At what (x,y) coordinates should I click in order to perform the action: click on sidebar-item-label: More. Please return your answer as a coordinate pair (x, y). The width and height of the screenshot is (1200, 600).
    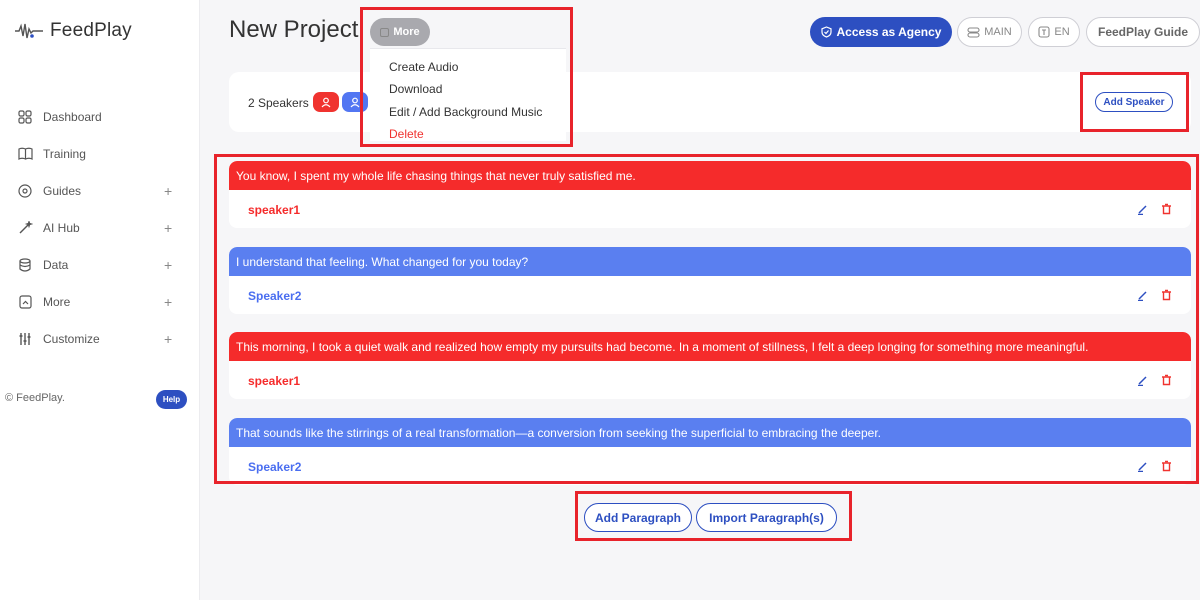
    Looking at the image, I should click on (57, 301).